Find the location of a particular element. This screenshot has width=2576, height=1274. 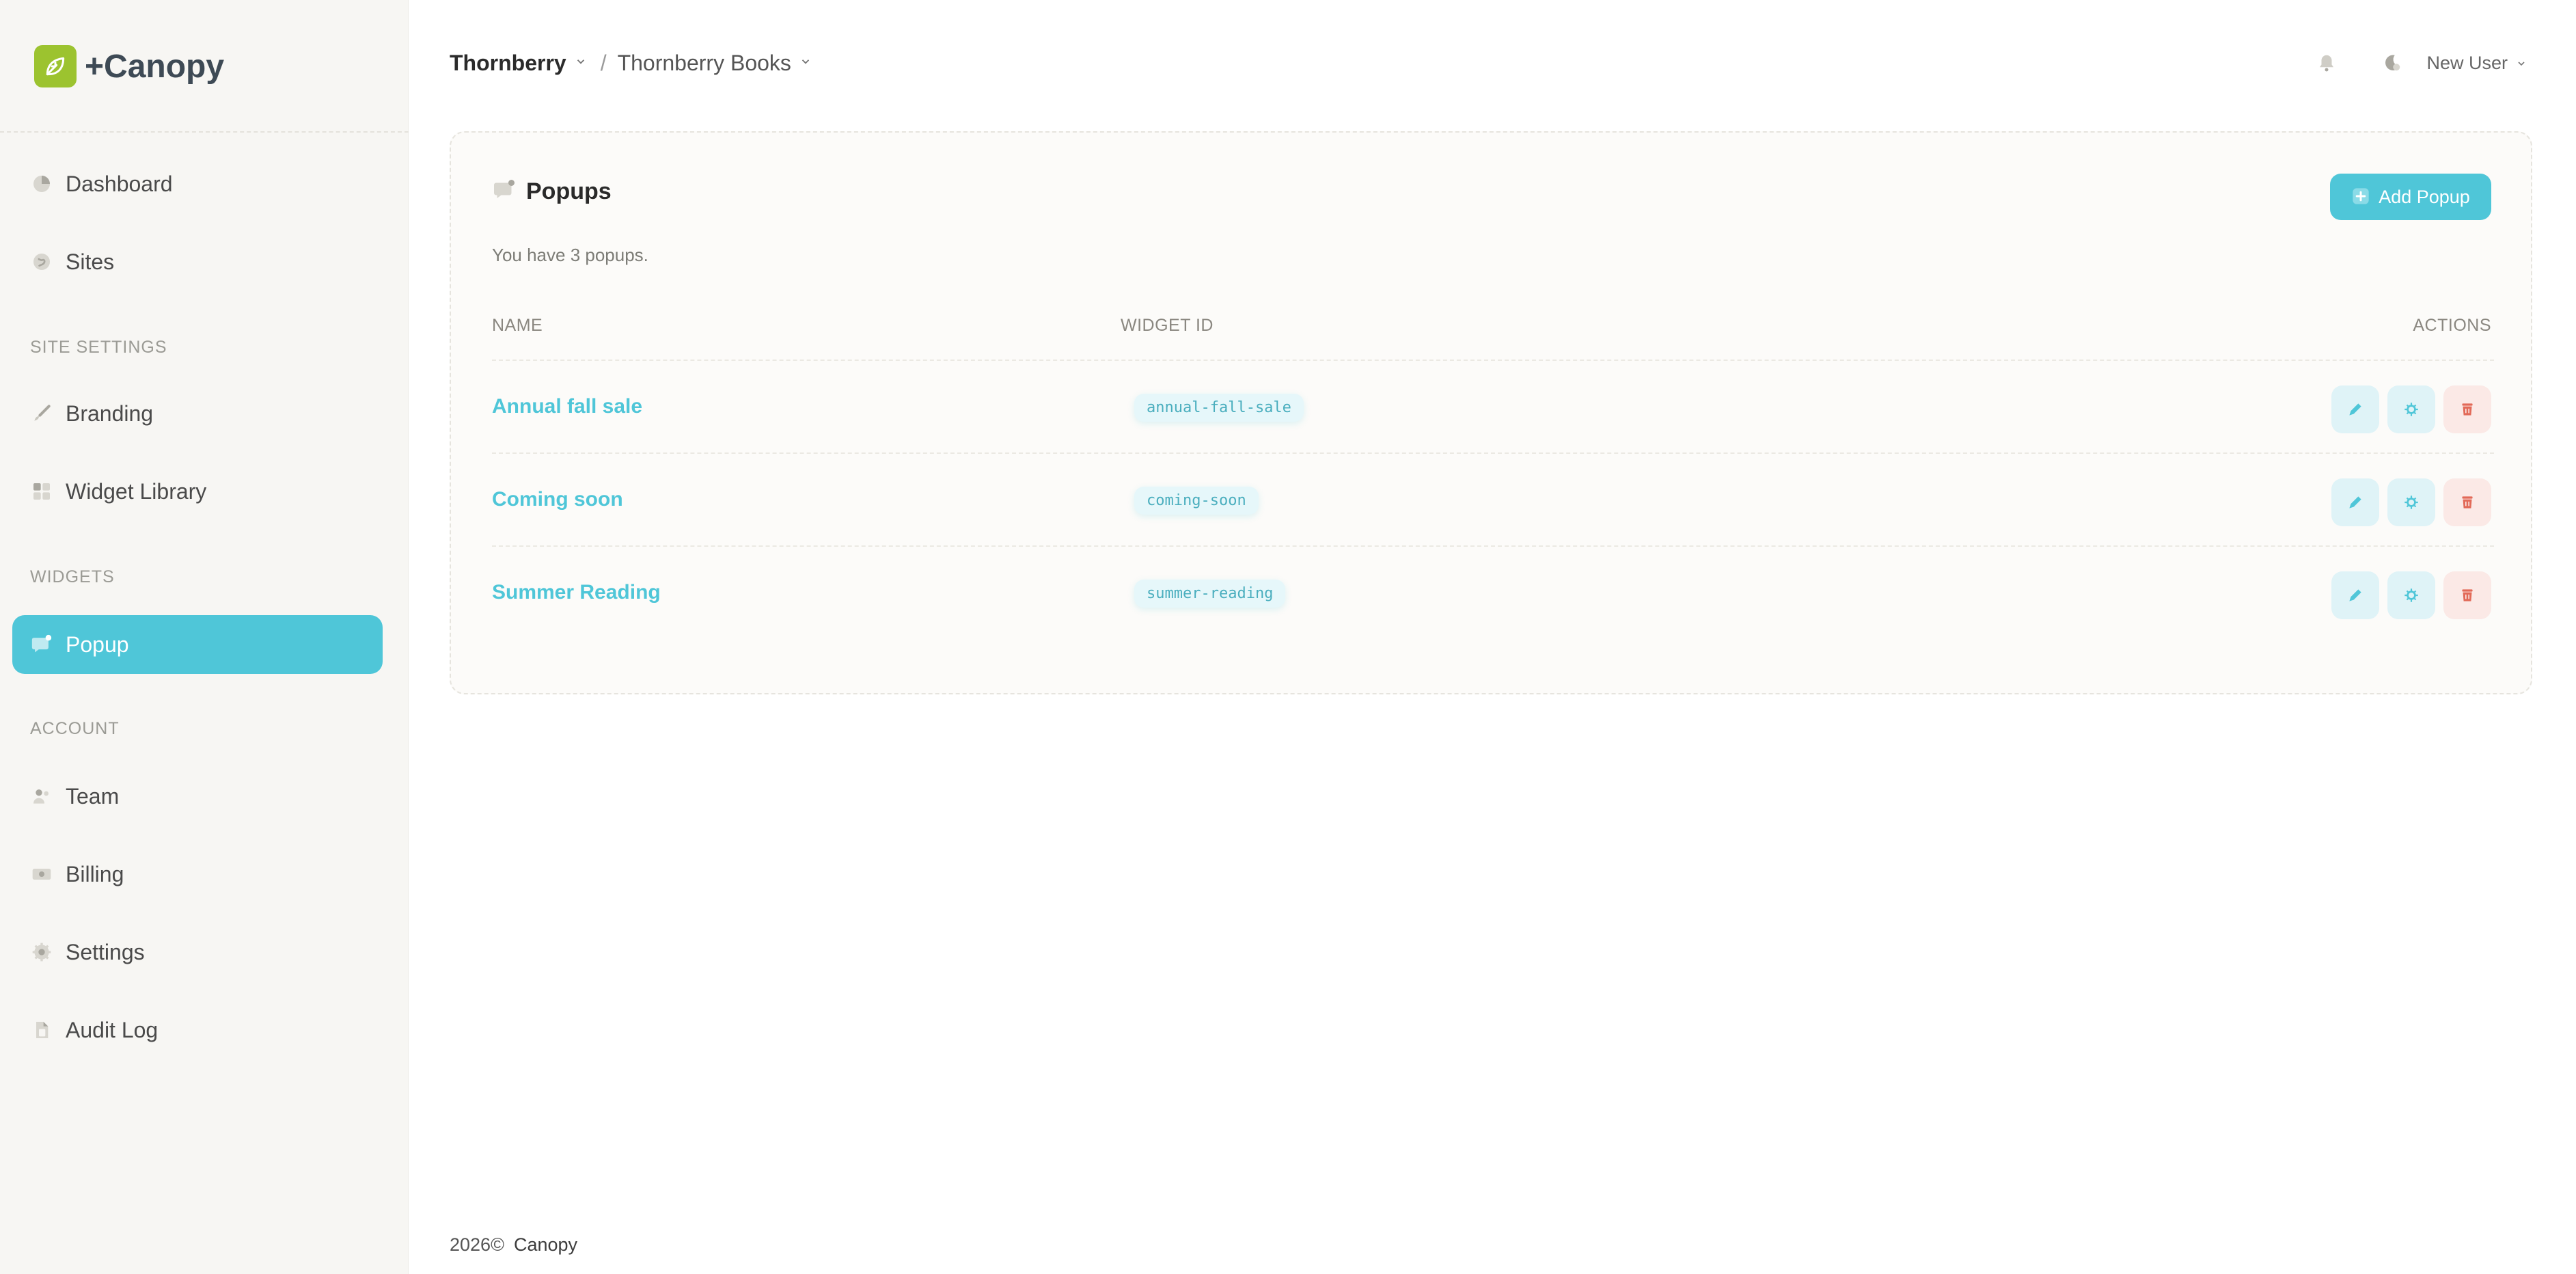

sidebar-item-label: Popup is located at coordinates (97, 644).